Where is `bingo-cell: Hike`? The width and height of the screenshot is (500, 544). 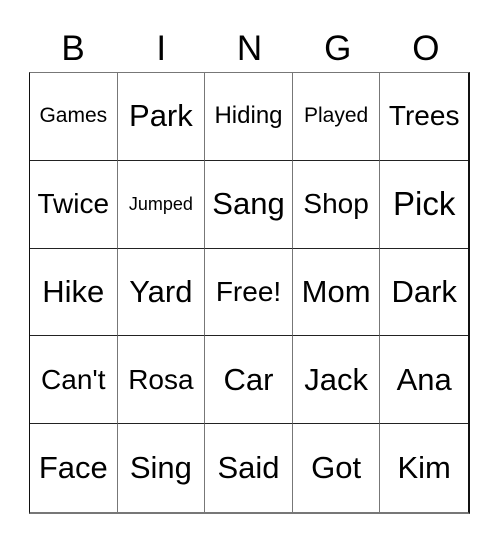
bingo-cell: Hike is located at coordinates (74, 292).